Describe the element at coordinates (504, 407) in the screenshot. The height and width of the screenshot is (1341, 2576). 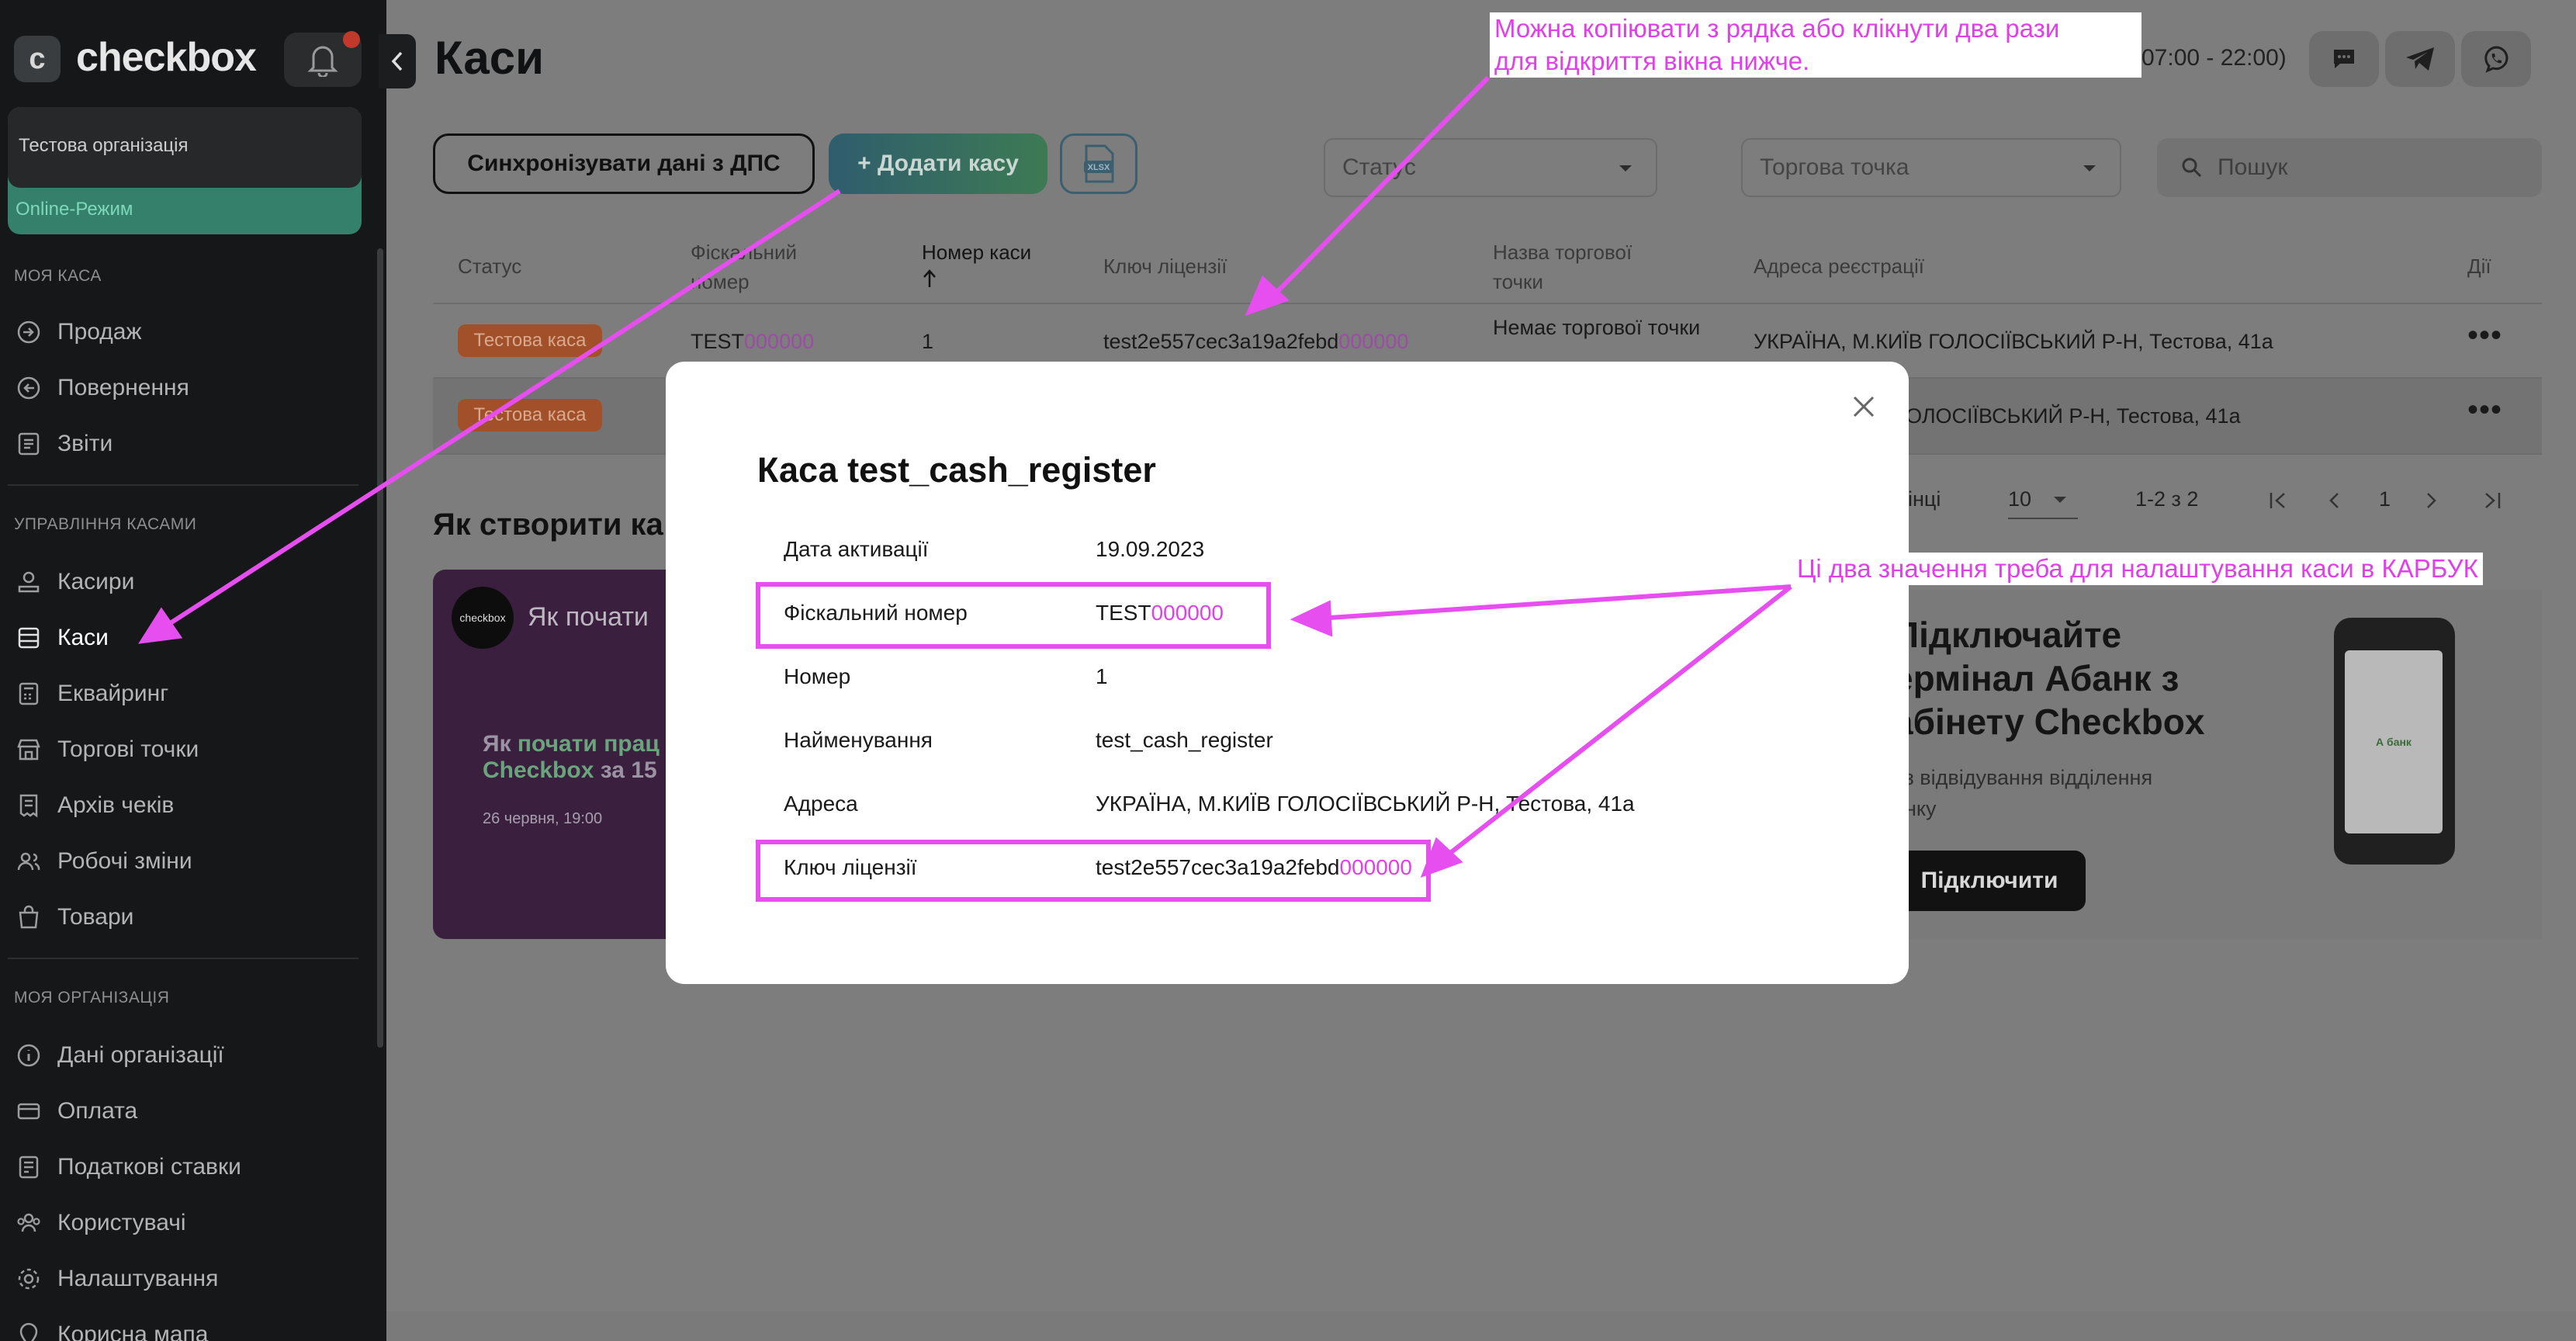
I see `arrow-to-sidebar-registers` at that location.